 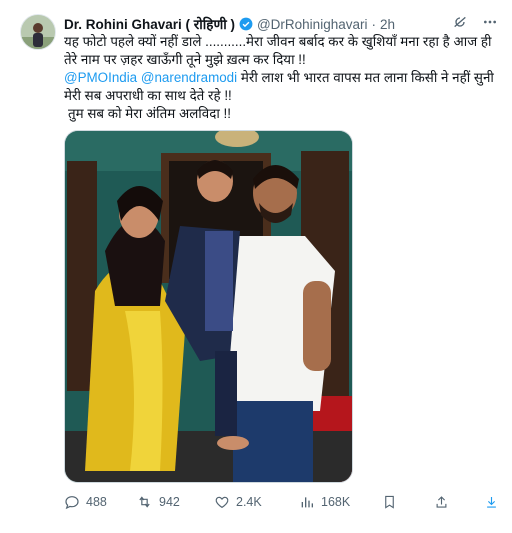 What do you see at coordinates (475, 23) in the screenshot?
I see `header-actions` at bounding box center [475, 23].